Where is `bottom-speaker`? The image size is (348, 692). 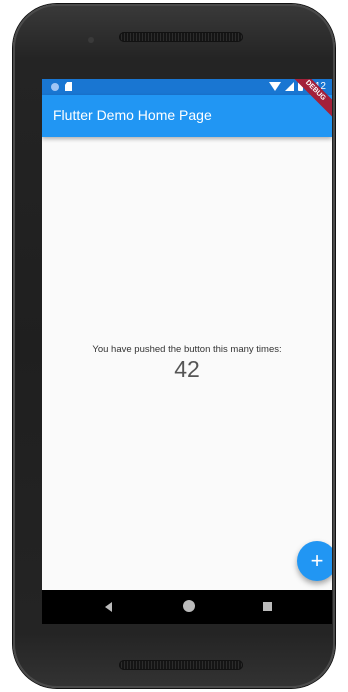
bottom-speaker is located at coordinates (181, 665).